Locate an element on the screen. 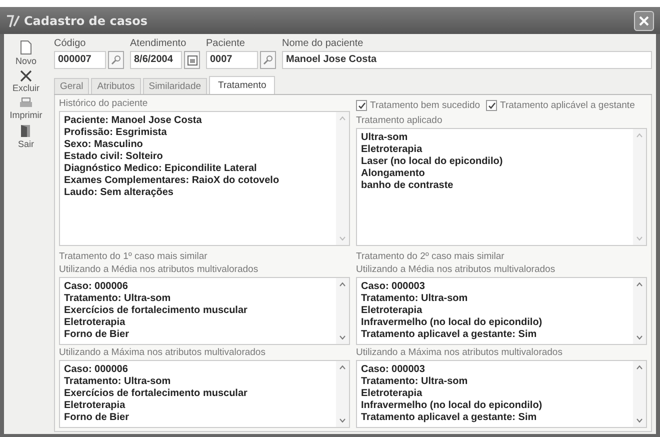  field-label: Paciente is located at coordinates (226, 43).